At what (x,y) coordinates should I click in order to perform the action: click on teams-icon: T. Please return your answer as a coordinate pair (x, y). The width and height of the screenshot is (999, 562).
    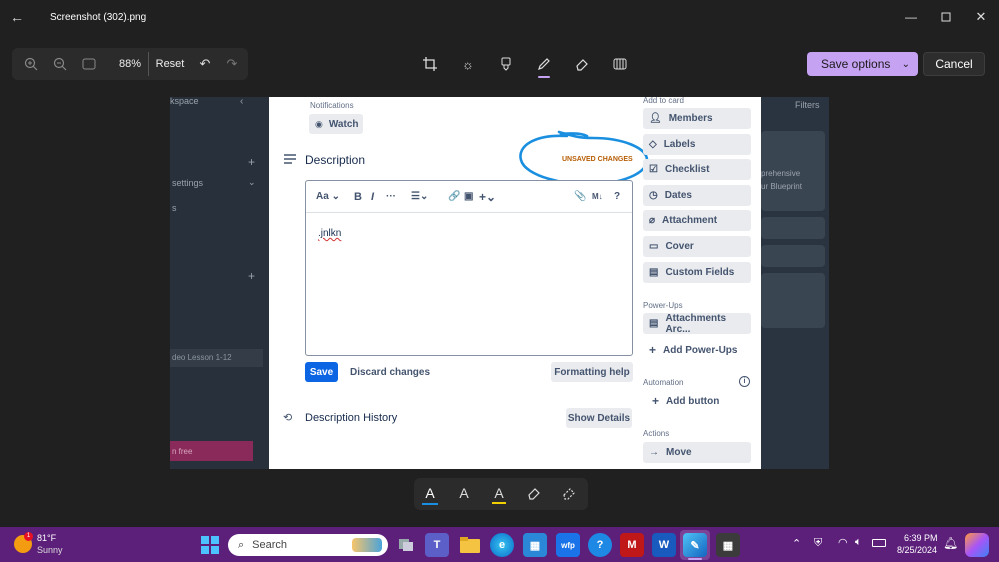
    Looking at the image, I should click on (437, 545).